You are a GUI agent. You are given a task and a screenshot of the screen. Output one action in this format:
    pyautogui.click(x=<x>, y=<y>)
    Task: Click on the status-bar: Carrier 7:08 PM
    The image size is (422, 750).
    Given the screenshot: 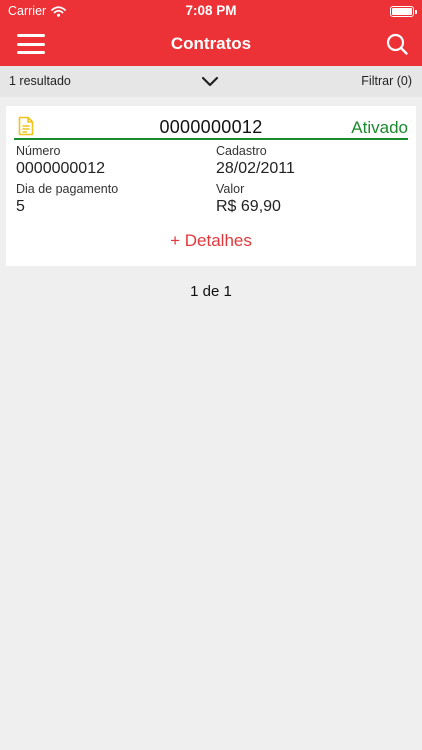 What is the action you would take?
    pyautogui.click(x=211, y=11)
    